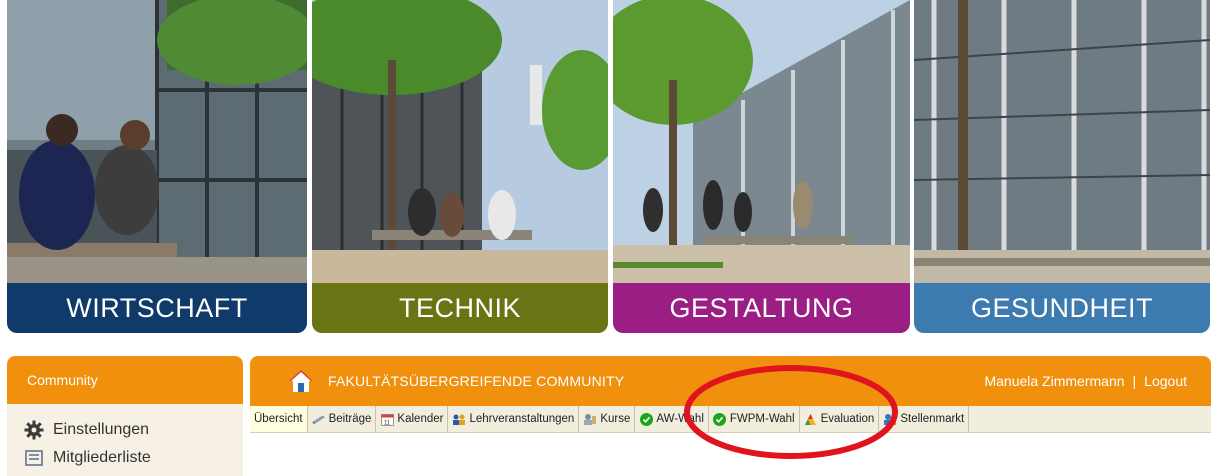 This screenshot has width=1211, height=476. I want to click on pen-icon, so click(319, 419).